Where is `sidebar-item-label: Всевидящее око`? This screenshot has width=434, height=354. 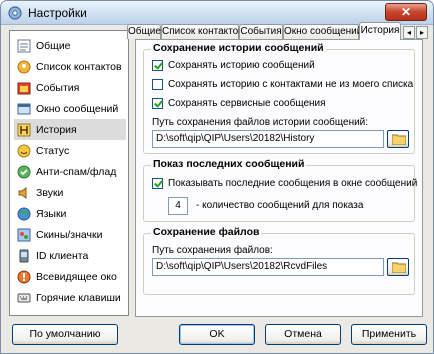 sidebar-item-label: Всевидящее око is located at coordinates (76, 276).